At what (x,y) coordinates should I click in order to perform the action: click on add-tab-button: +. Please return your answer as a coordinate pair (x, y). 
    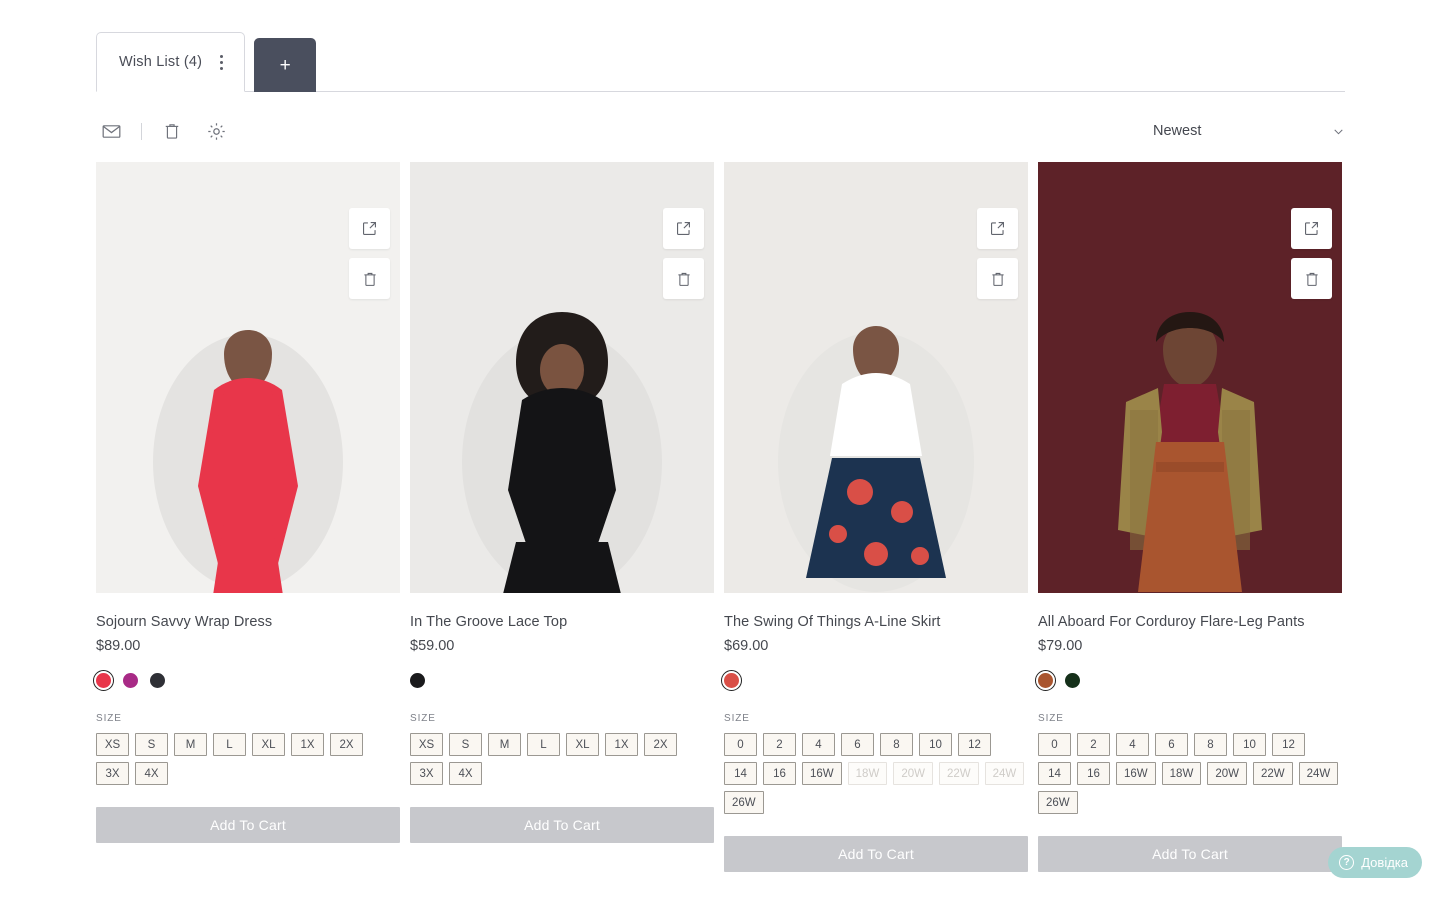
    Looking at the image, I should click on (285, 65).